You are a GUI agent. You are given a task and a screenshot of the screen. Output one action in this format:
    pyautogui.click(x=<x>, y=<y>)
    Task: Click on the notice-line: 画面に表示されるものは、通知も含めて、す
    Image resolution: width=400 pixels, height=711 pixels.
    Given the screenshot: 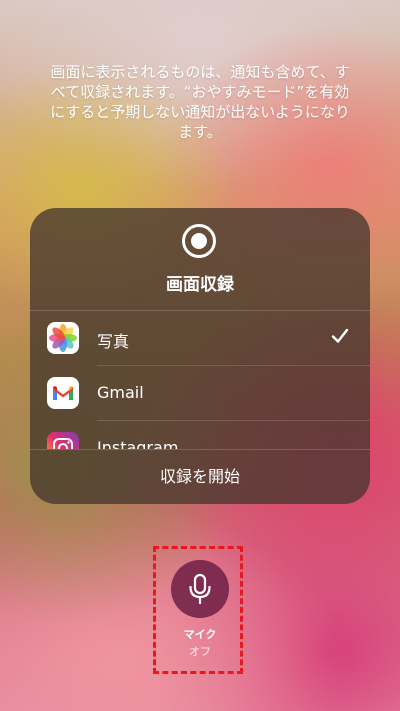 What is the action you would take?
    pyautogui.click(x=200, y=72)
    